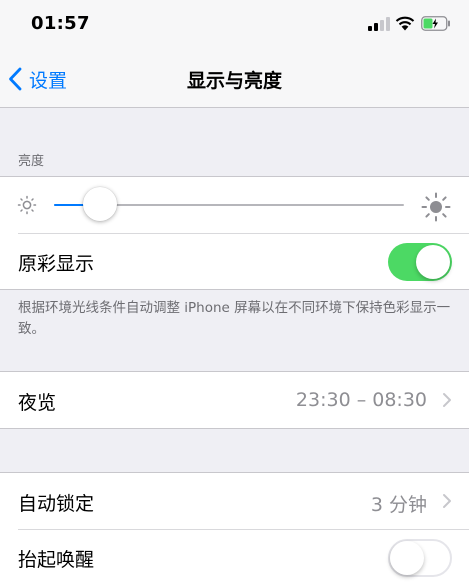  What do you see at coordinates (56, 504) in the screenshot?
I see `auto-lock-label: 自动锁定` at bounding box center [56, 504].